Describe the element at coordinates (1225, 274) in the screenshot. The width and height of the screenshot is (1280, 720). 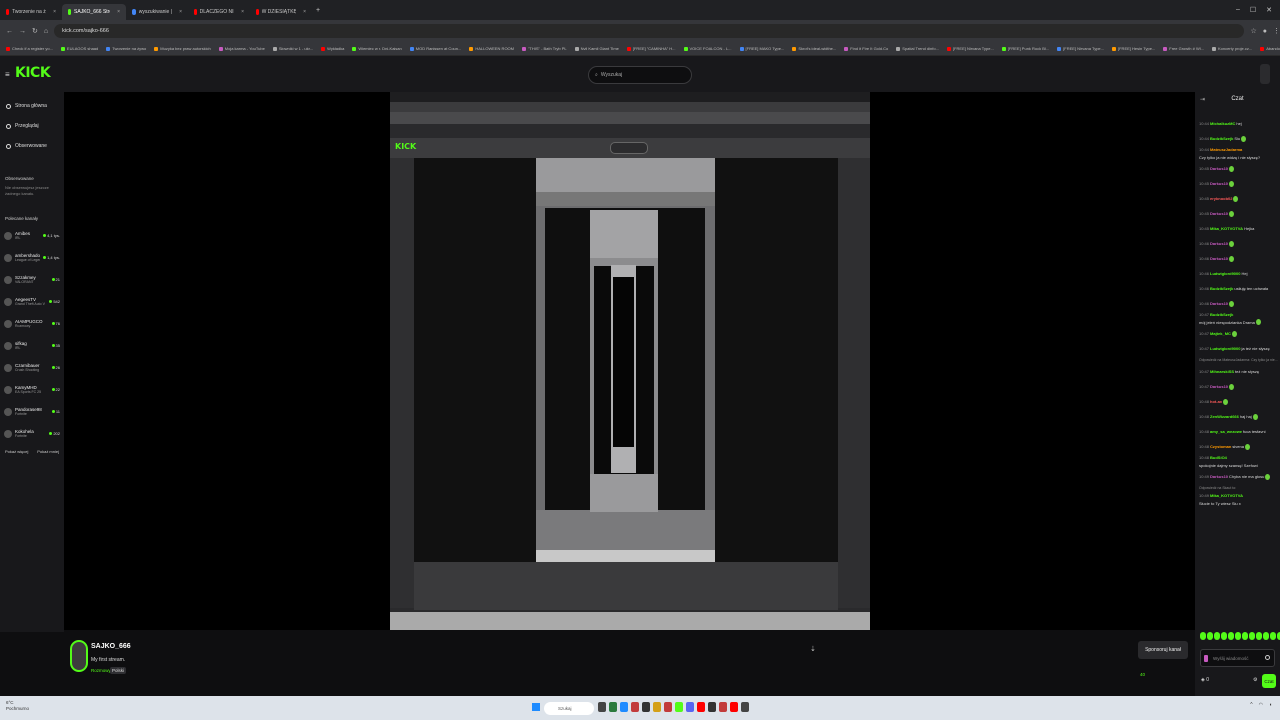
I see `chat-username: Ludwiglord9000` at that location.